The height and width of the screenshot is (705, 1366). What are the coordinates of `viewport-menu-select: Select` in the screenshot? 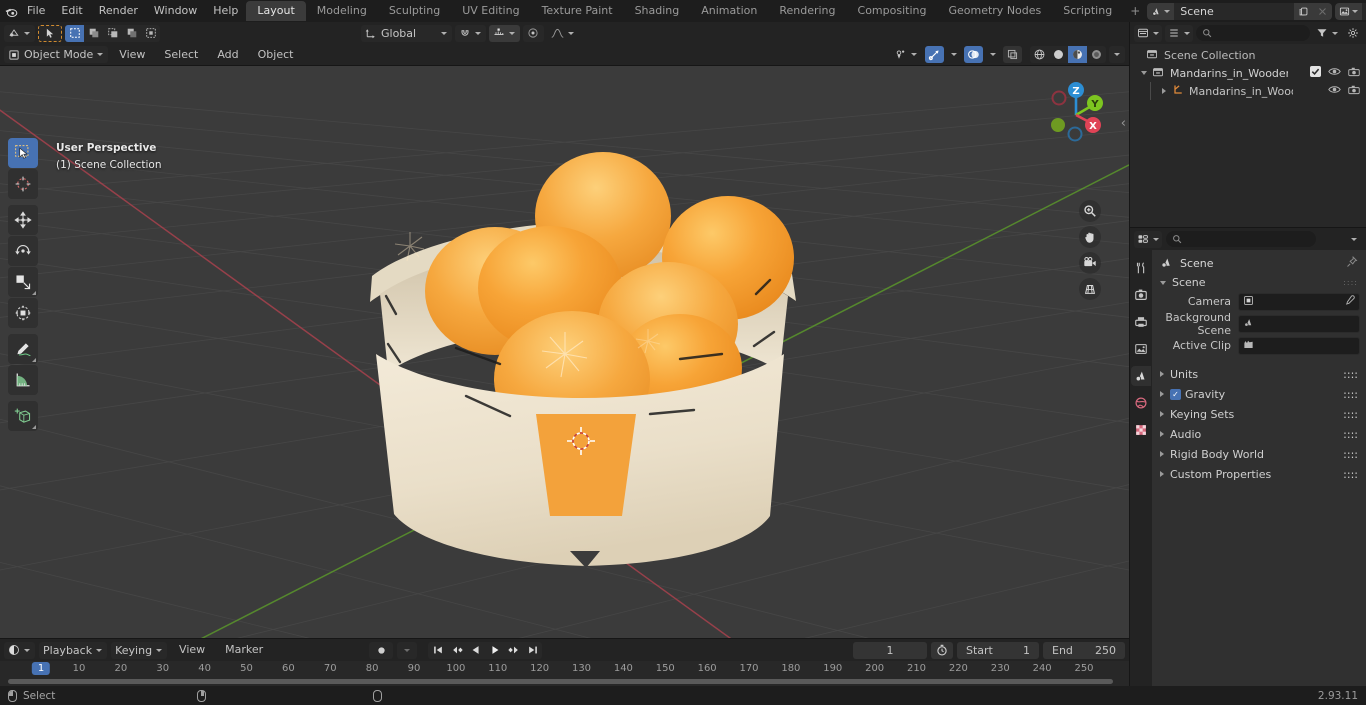 It's located at (181, 55).